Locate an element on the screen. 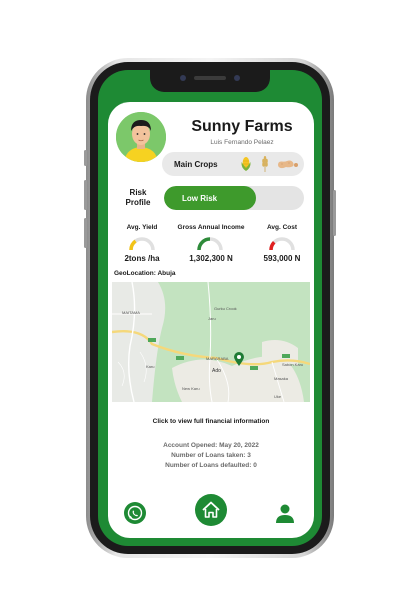 This screenshot has width=420, height=594. profile-button is located at coordinates (285, 513).